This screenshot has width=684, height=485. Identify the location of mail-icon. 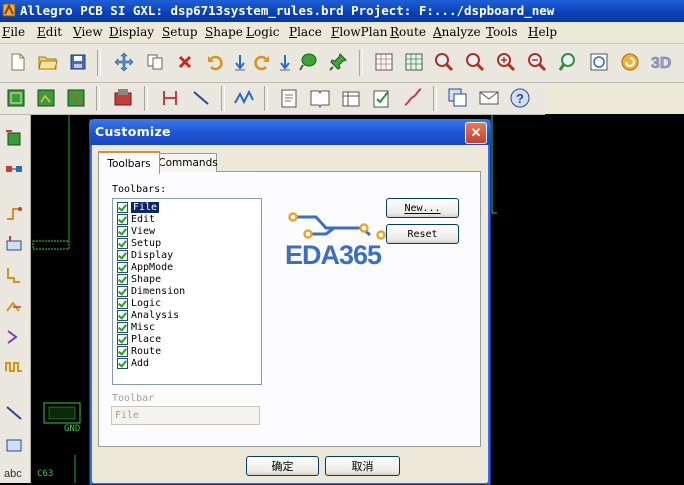
(489, 98).